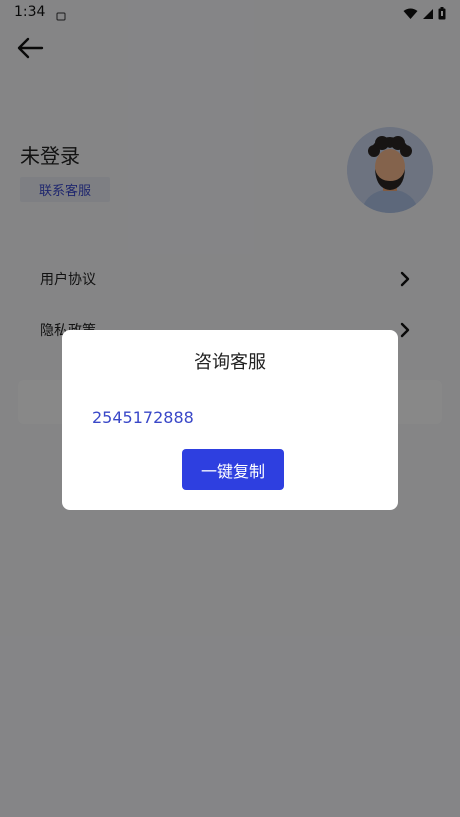 The height and width of the screenshot is (817, 460). What do you see at coordinates (230, 362) in the screenshot?
I see `dialog-title: 咨询客服` at bounding box center [230, 362].